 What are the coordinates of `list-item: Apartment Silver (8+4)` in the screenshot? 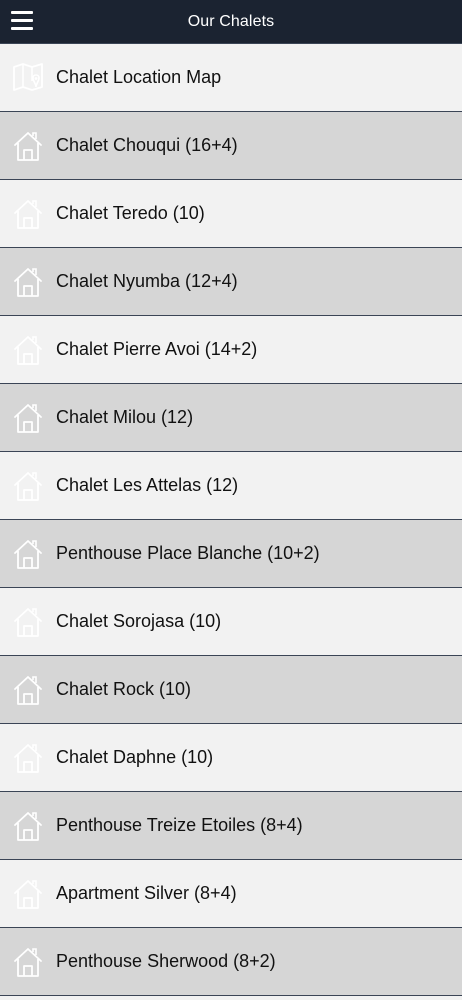 It's located at (231, 894).